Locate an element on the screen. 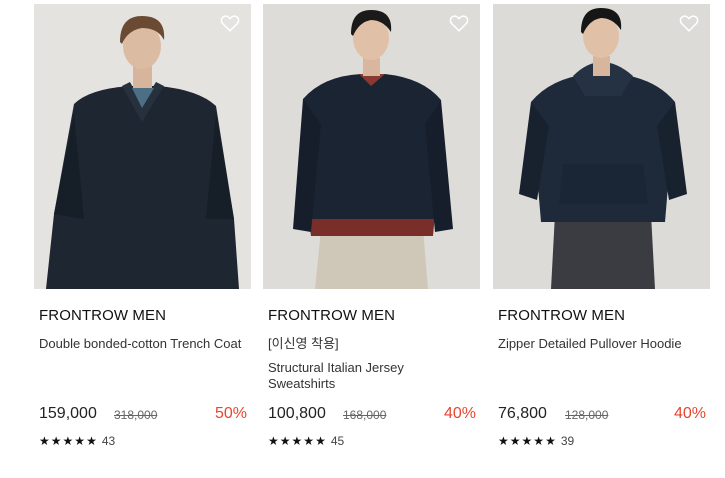 Image resolution: width=725 pixels, height=478 pixels. price-row: 159,000 318,000 50% is located at coordinates (143, 415).